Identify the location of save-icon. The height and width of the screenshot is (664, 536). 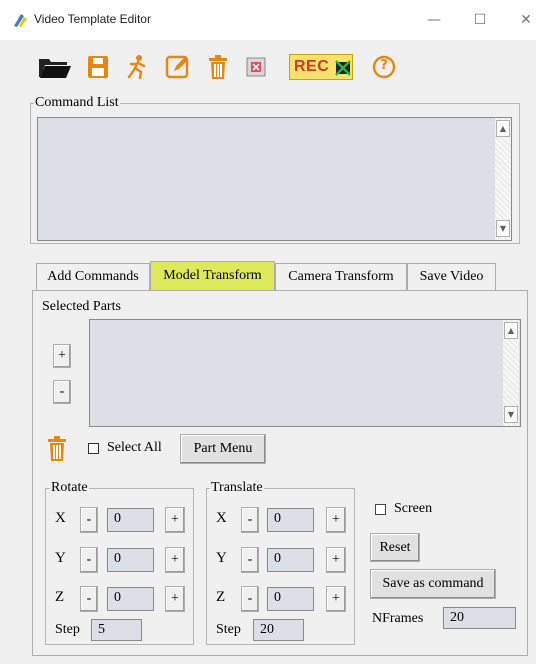
(98, 67).